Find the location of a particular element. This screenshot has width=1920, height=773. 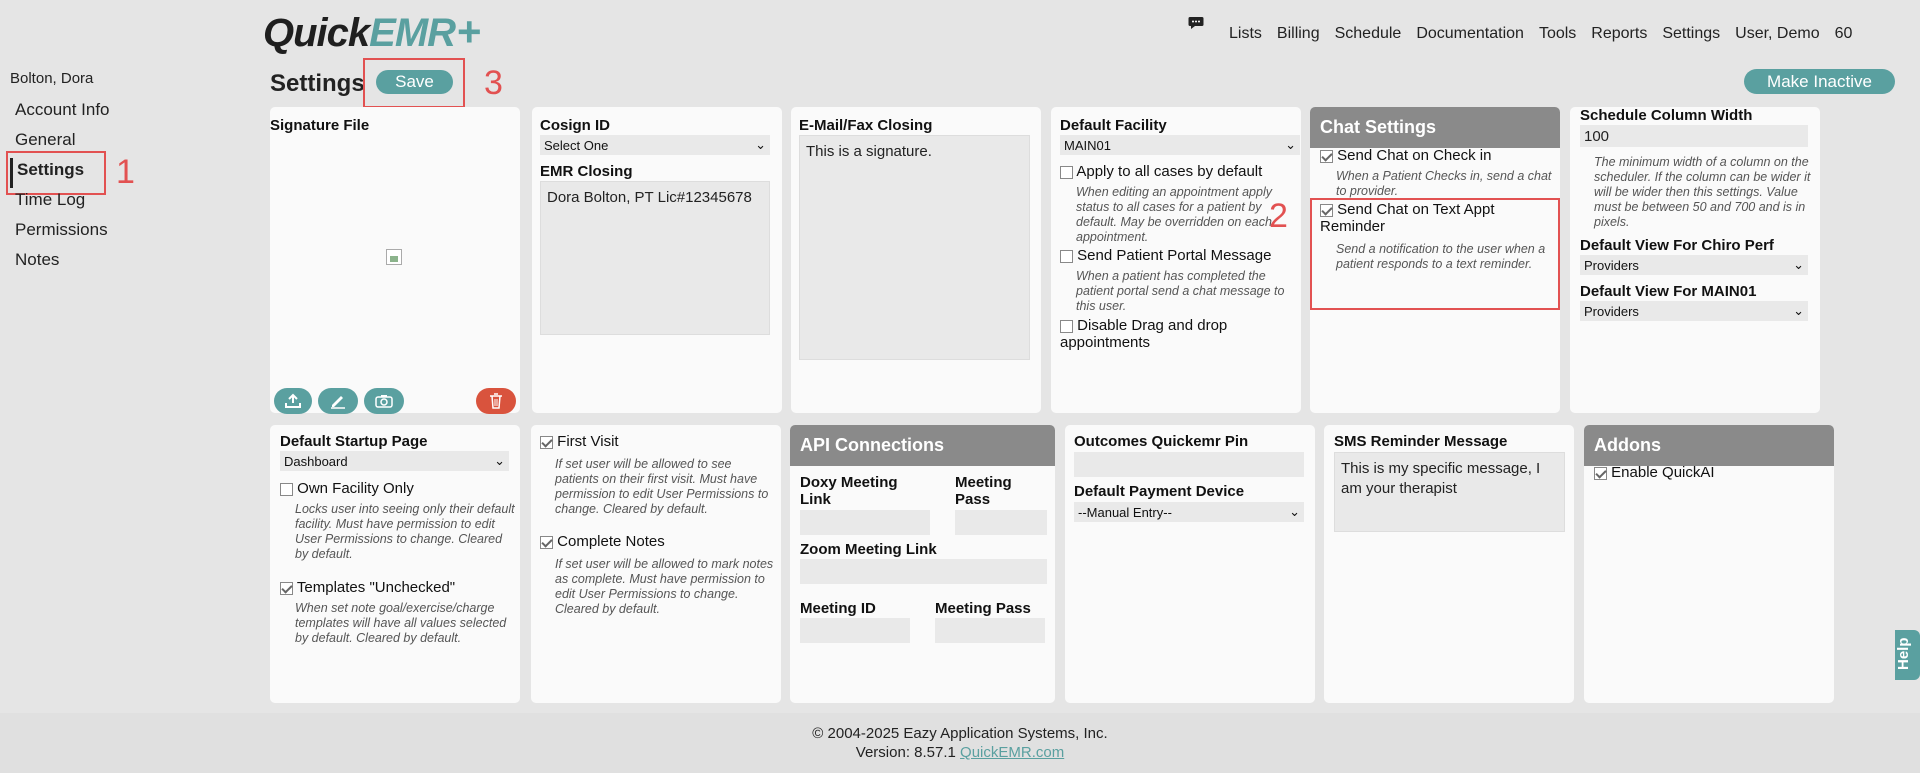

chiro-view-label: Default View For Chiro Perf is located at coordinates (1677, 245).